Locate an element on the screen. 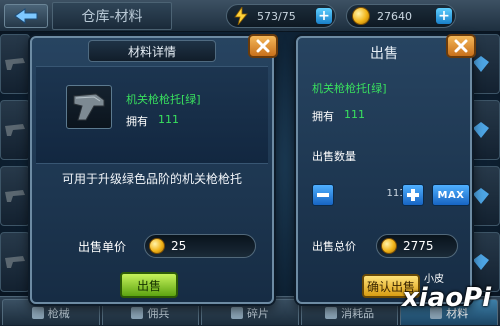 The height and width of the screenshot is (326, 500). increase-quantity-button is located at coordinates (413, 195).